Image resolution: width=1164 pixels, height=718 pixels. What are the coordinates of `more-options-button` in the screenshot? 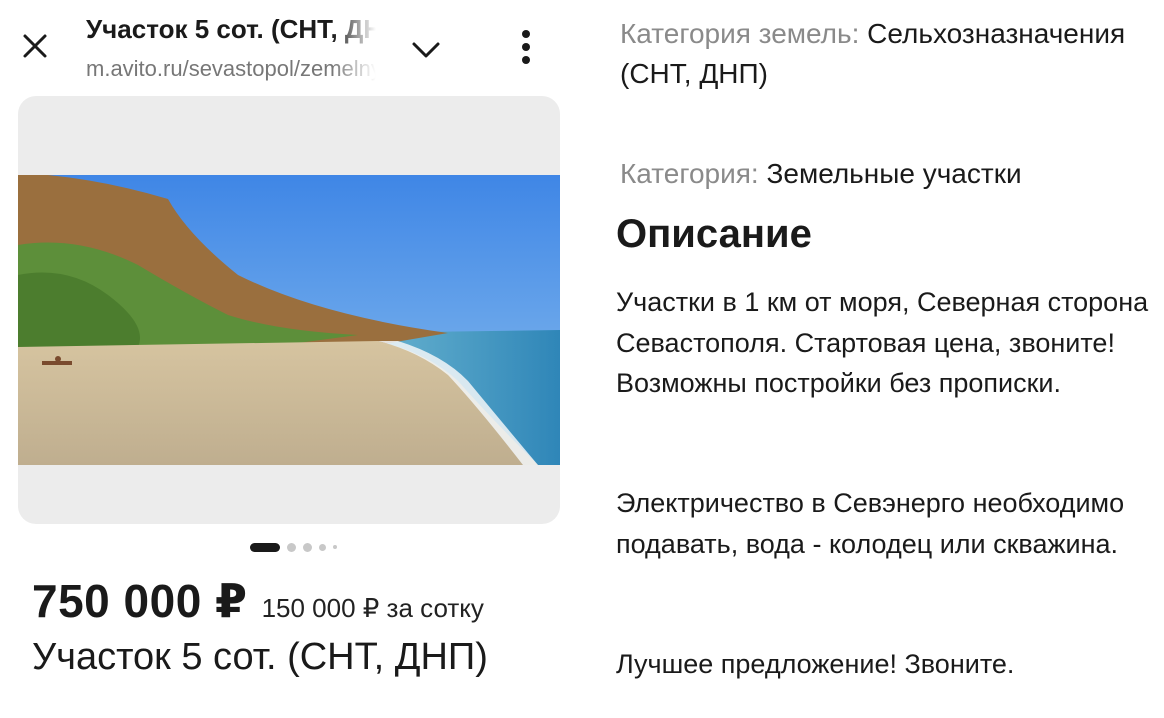 It's located at (526, 47).